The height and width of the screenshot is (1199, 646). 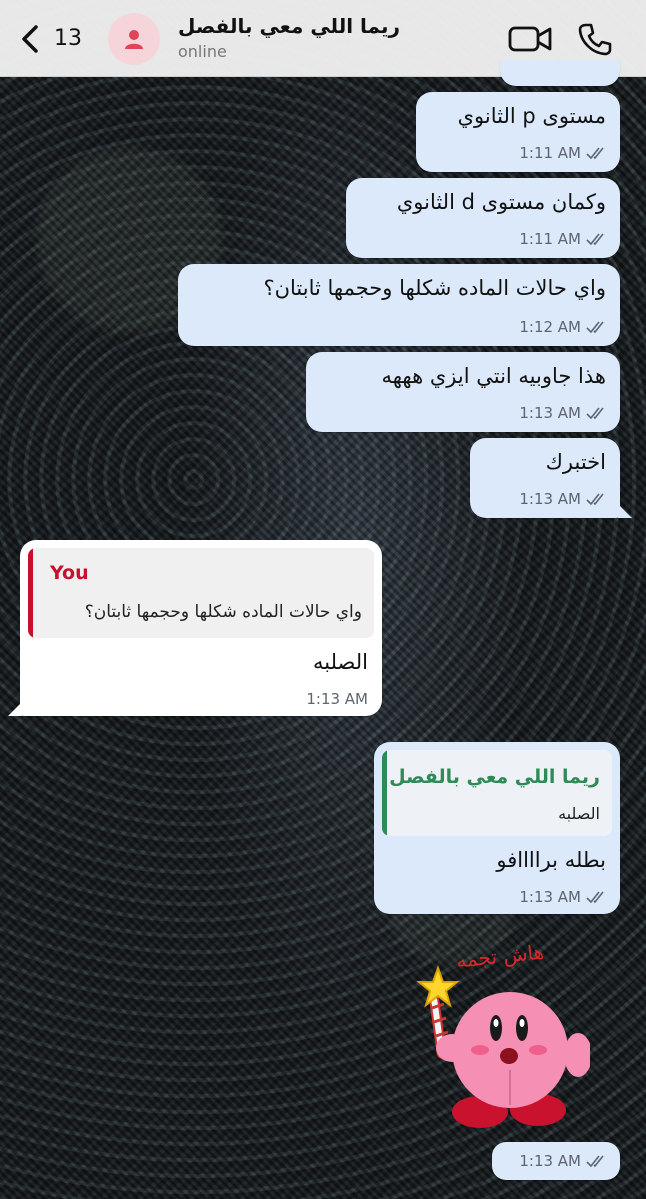 I want to click on chevron-left-icon, so click(x=30, y=39).